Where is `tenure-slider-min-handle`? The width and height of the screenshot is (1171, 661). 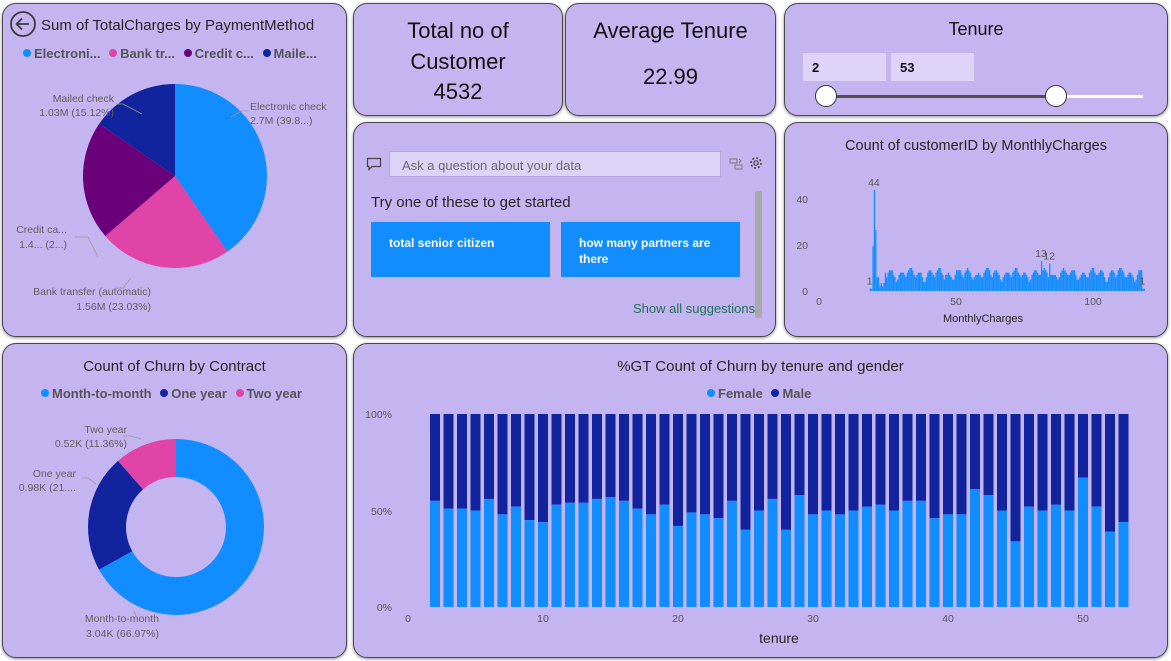 tenure-slider-min-handle is located at coordinates (826, 96).